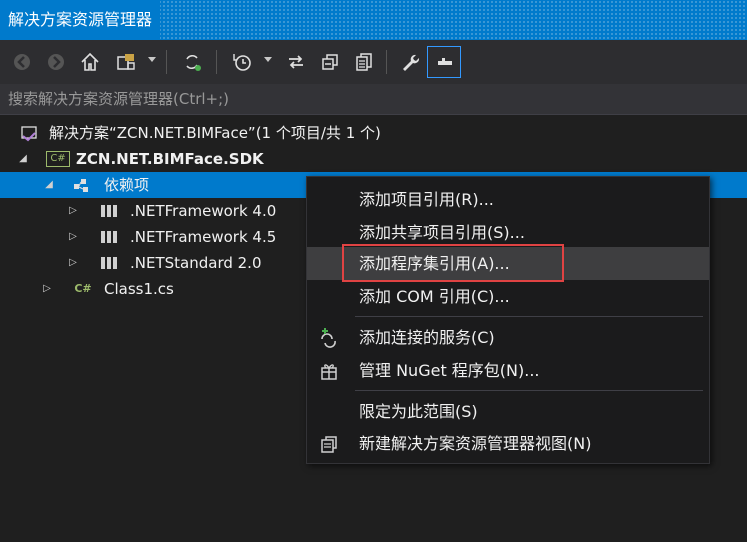 Image resolution: width=747 pixels, height=542 pixels. Describe the element at coordinates (453, 263) in the screenshot. I see `highlight-annotation-box` at that location.